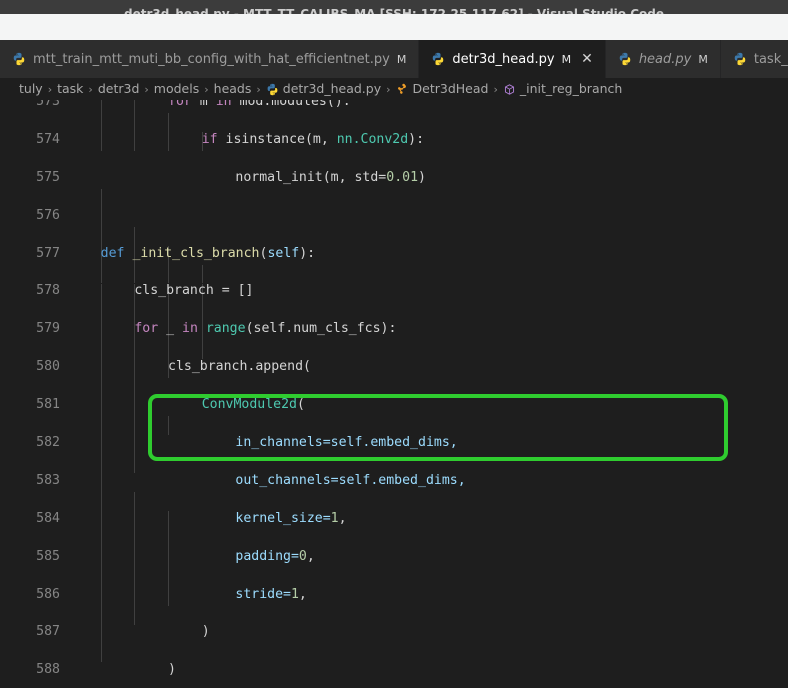 The image size is (788, 688). I want to click on method-symbol-icon, so click(509, 89).